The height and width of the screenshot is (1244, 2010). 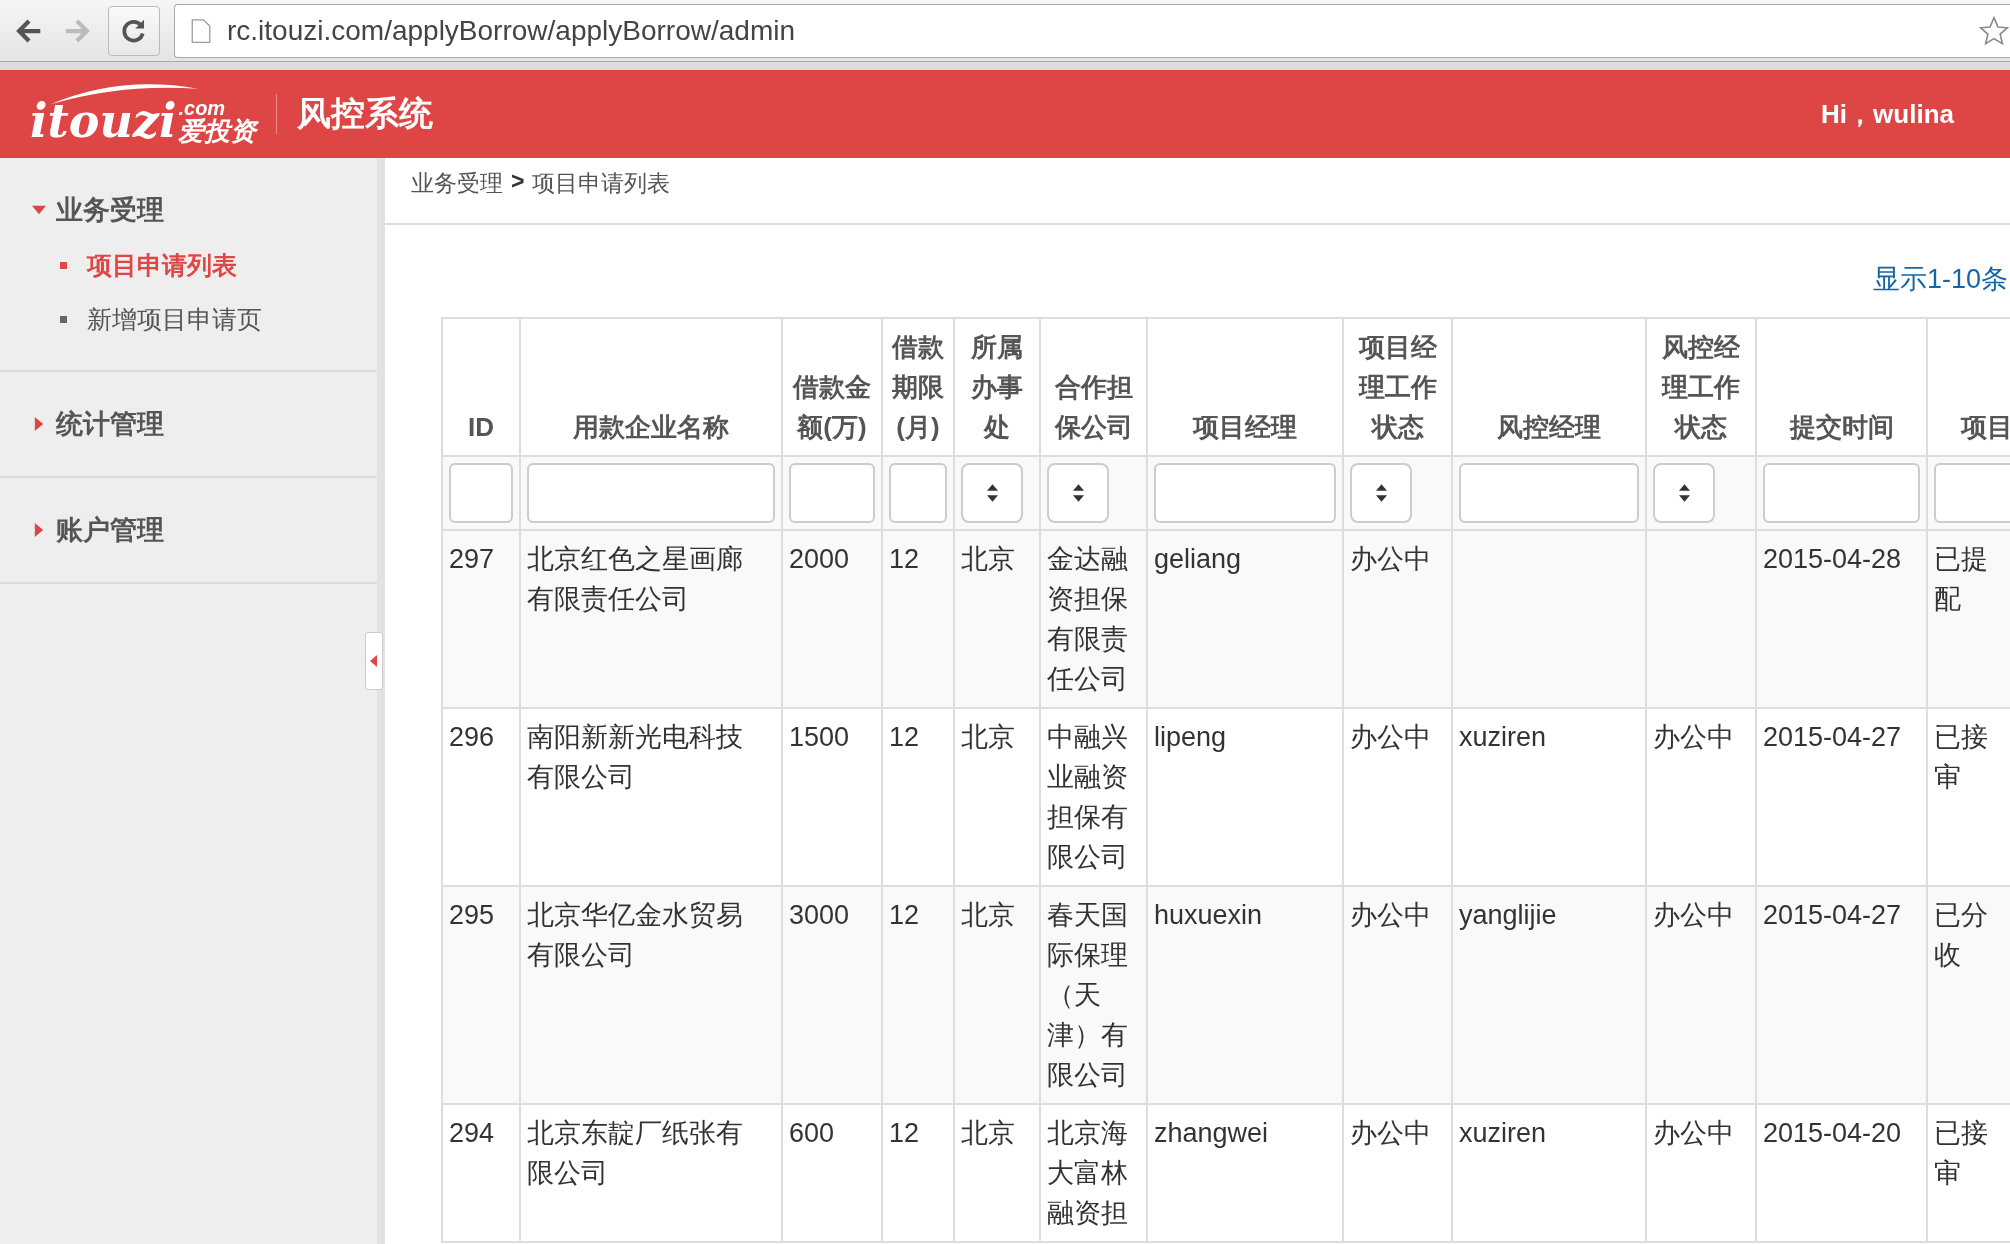 What do you see at coordinates (472, 1133) in the screenshot?
I see `table-cell-text: 294` at bounding box center [472, 1133].